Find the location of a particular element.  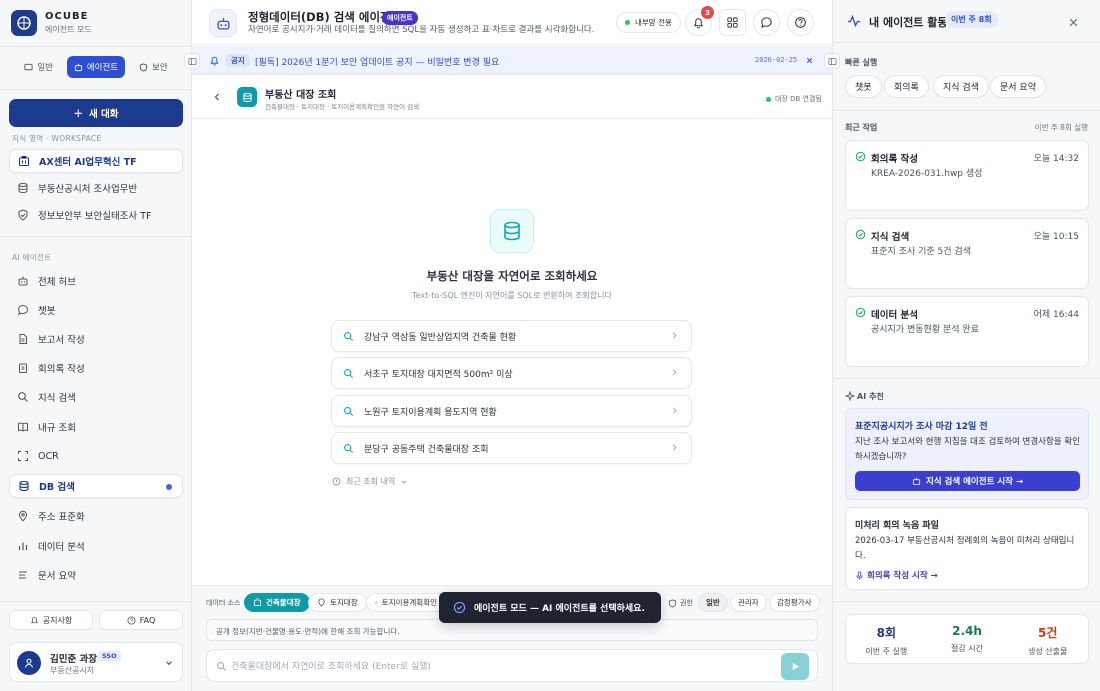

quick-label: 문서 요약 is located at coordinates (1018, 88).